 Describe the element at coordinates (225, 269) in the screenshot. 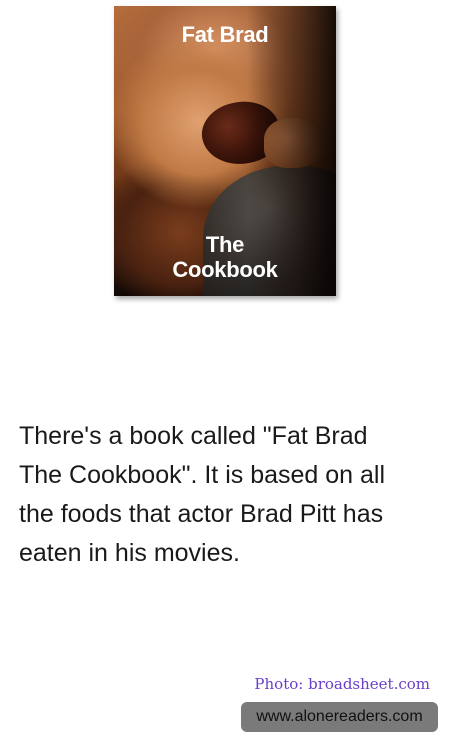

I see `book-subtitle-line-2: Cookbook` at that location.